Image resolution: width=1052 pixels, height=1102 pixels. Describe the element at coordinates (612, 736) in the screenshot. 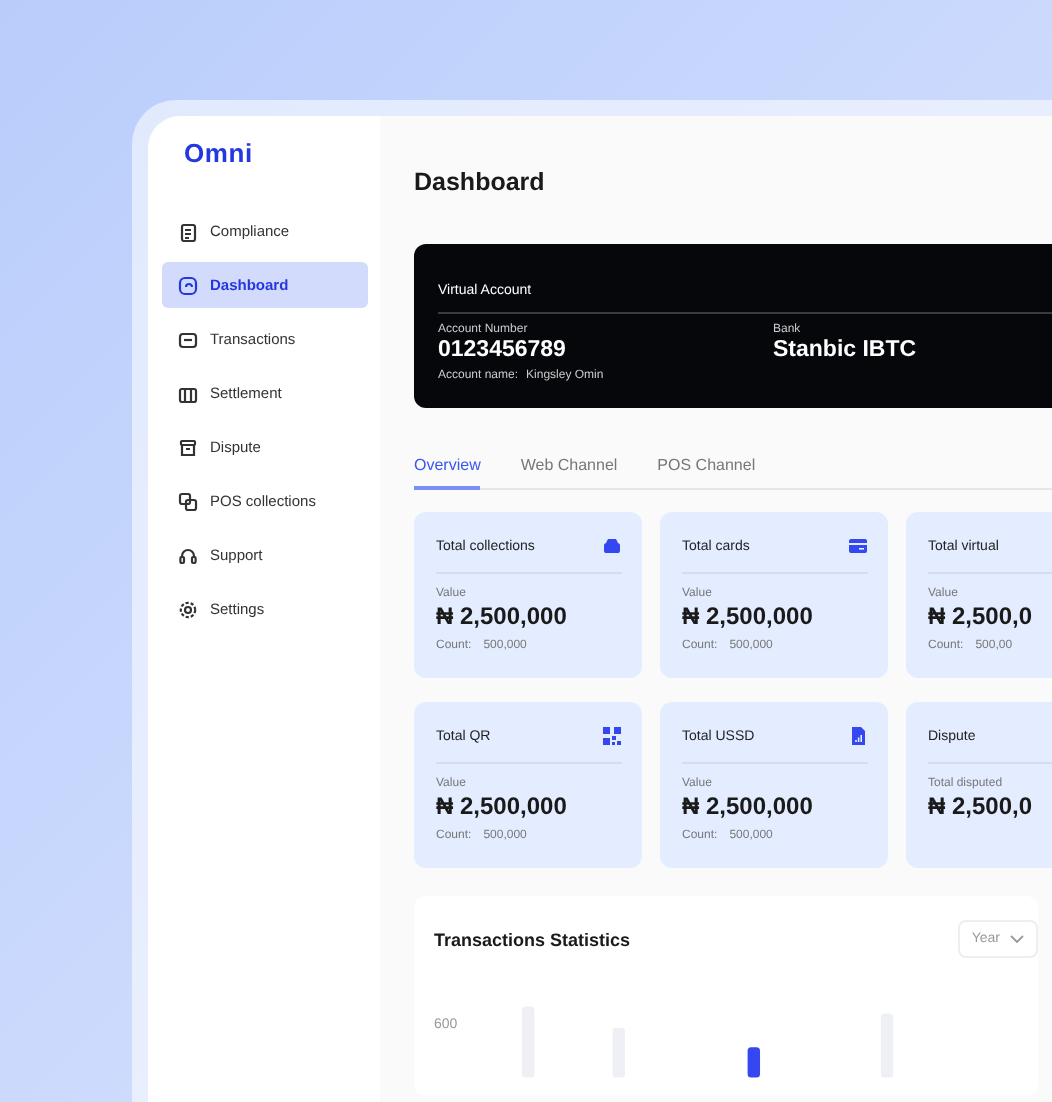

I see `qr-code-icon` at that location.